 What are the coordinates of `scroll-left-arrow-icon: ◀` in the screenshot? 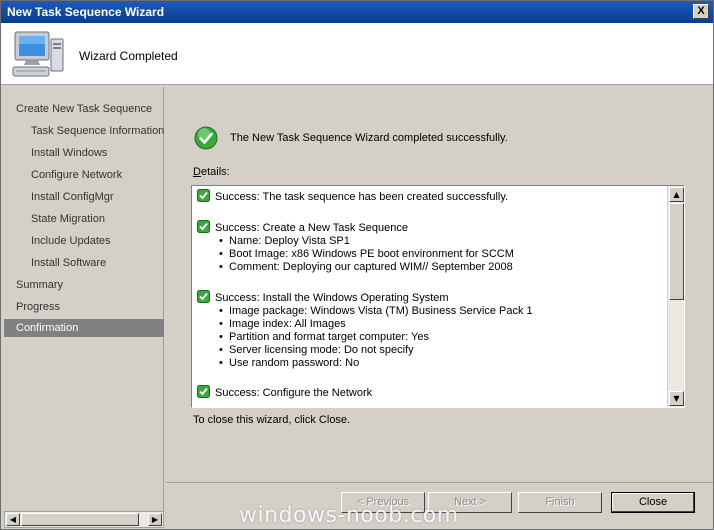 It's located at (13, 519).